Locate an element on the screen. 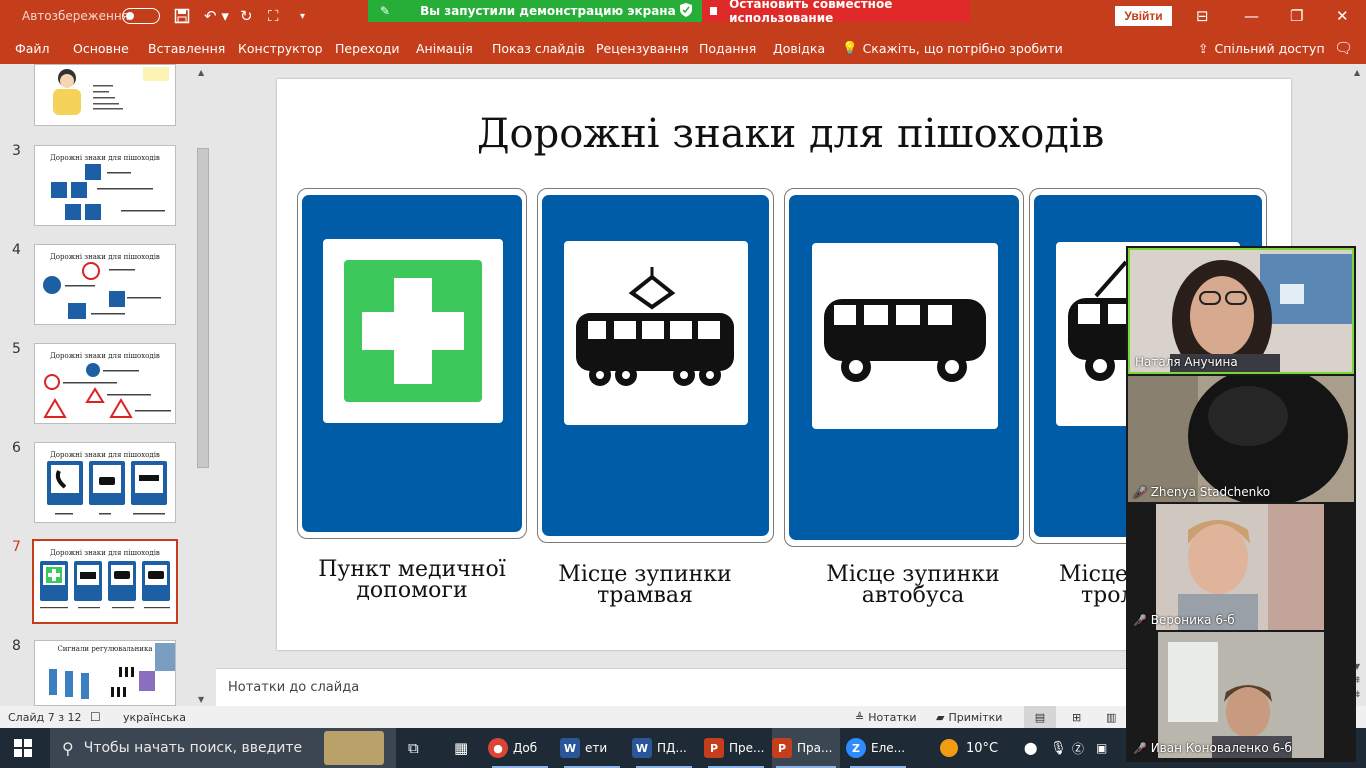 The image size is (1366, 768). comments-toggle-label: Примітки is located at coordinates (975, 717).